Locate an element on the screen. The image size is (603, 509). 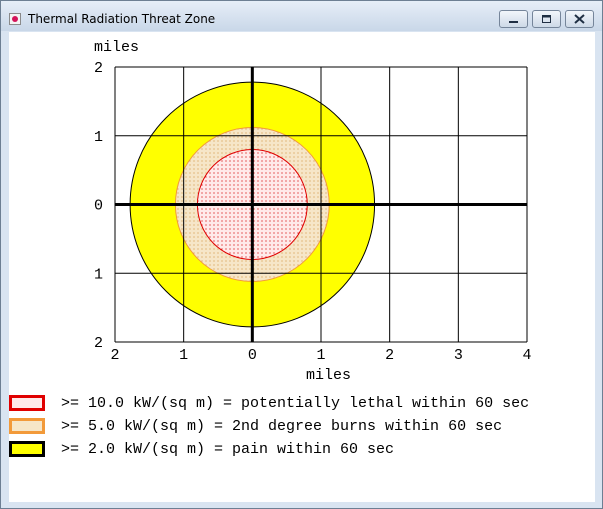
minimize-icon is located at coordinates (513, 22).